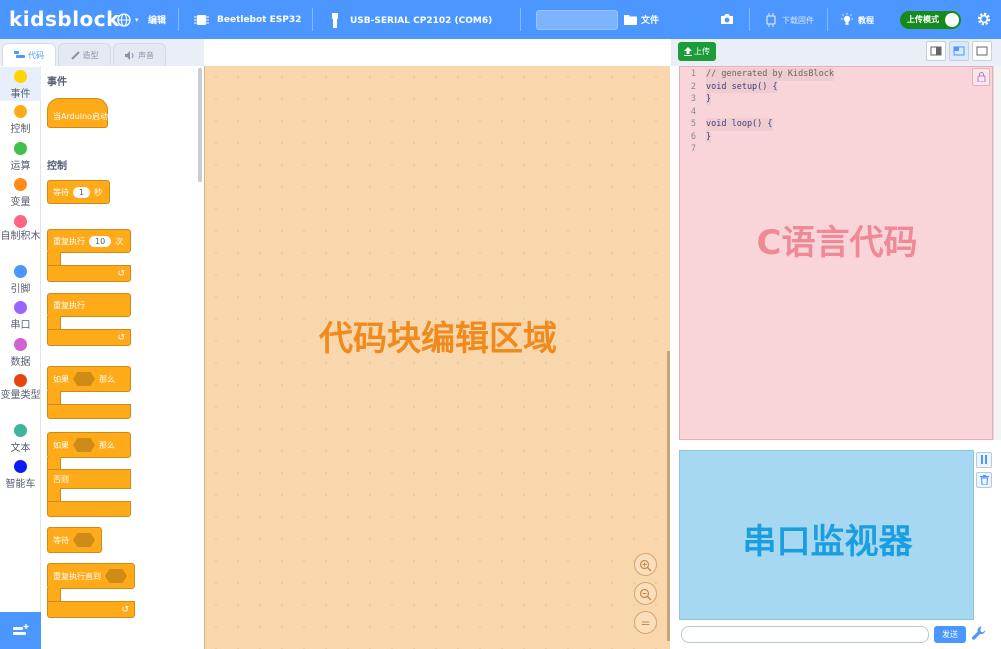 This screenshot has width=1001, height=649. What do you see at coordinates (77, 113) in the screenshot?
I see `when-arduino-starts-block: 当Arduino启动` at bounding box center [77, 113].